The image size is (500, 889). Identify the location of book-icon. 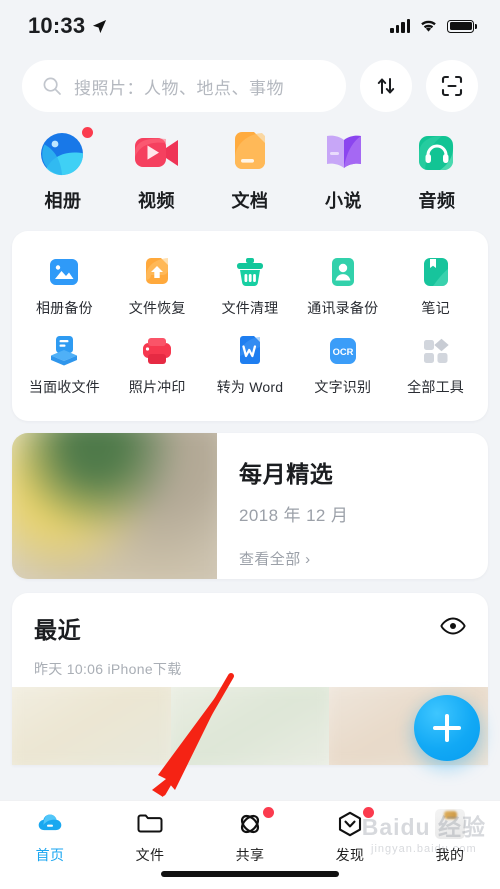
(344, 153).